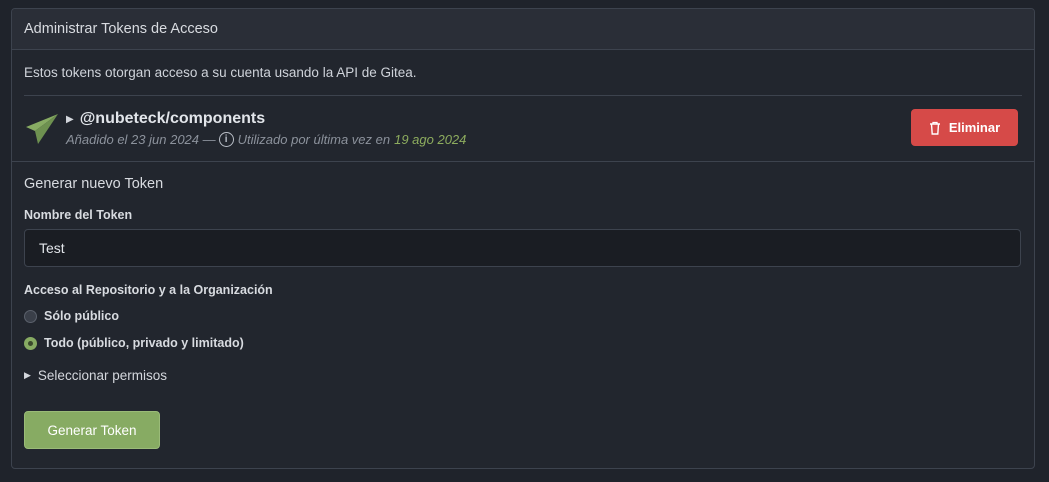  Describe the element at coordinates (523, 316) in the screenshot. I see `radio-public-only: Sólo público` at that location.